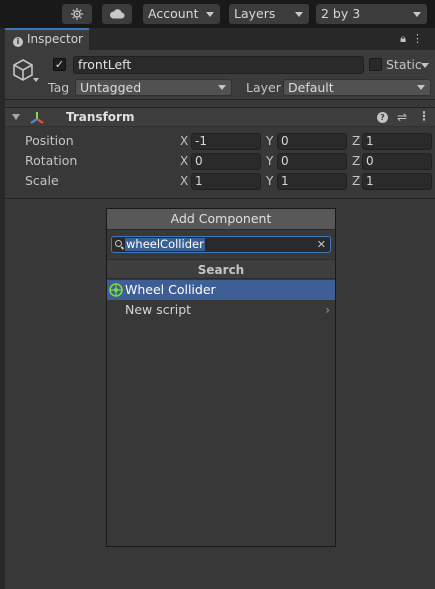 This screenshot has width=435, height=589. I want to click on static-dropdown-arrow, so click(425, 65).